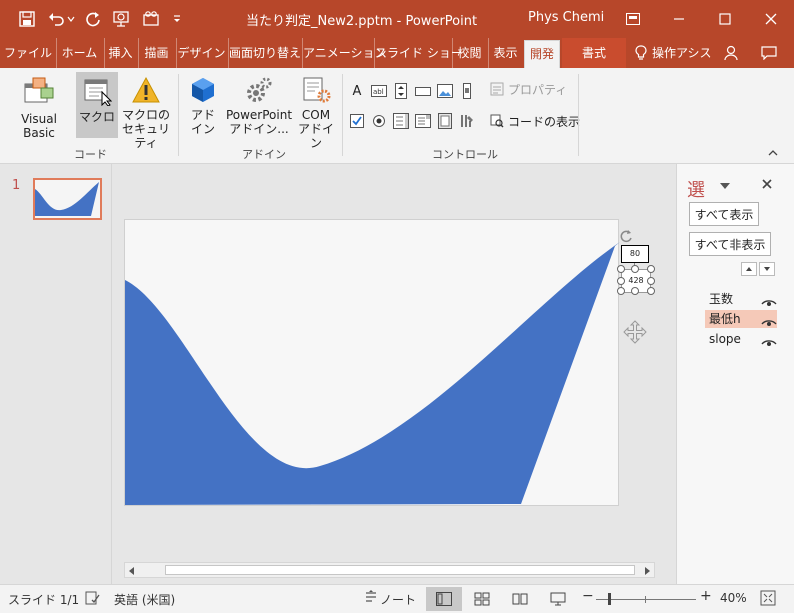  I want to click on undo-dropdown-icon, so click(71, 19).